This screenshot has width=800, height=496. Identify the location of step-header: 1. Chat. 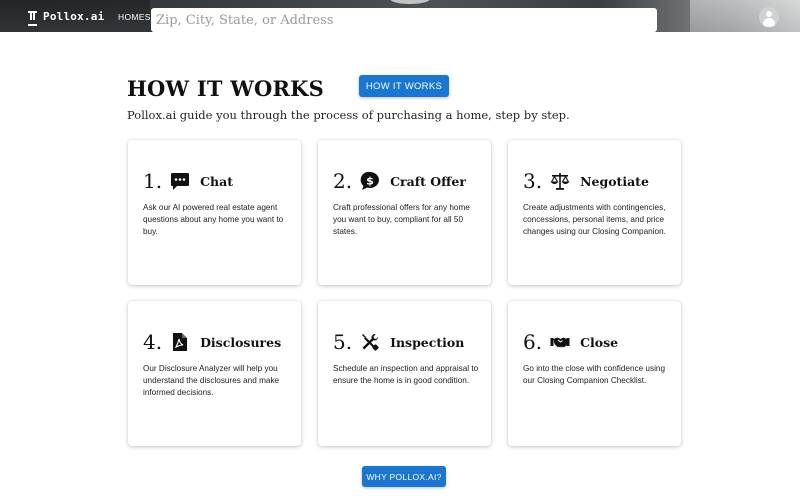
(188, 181).